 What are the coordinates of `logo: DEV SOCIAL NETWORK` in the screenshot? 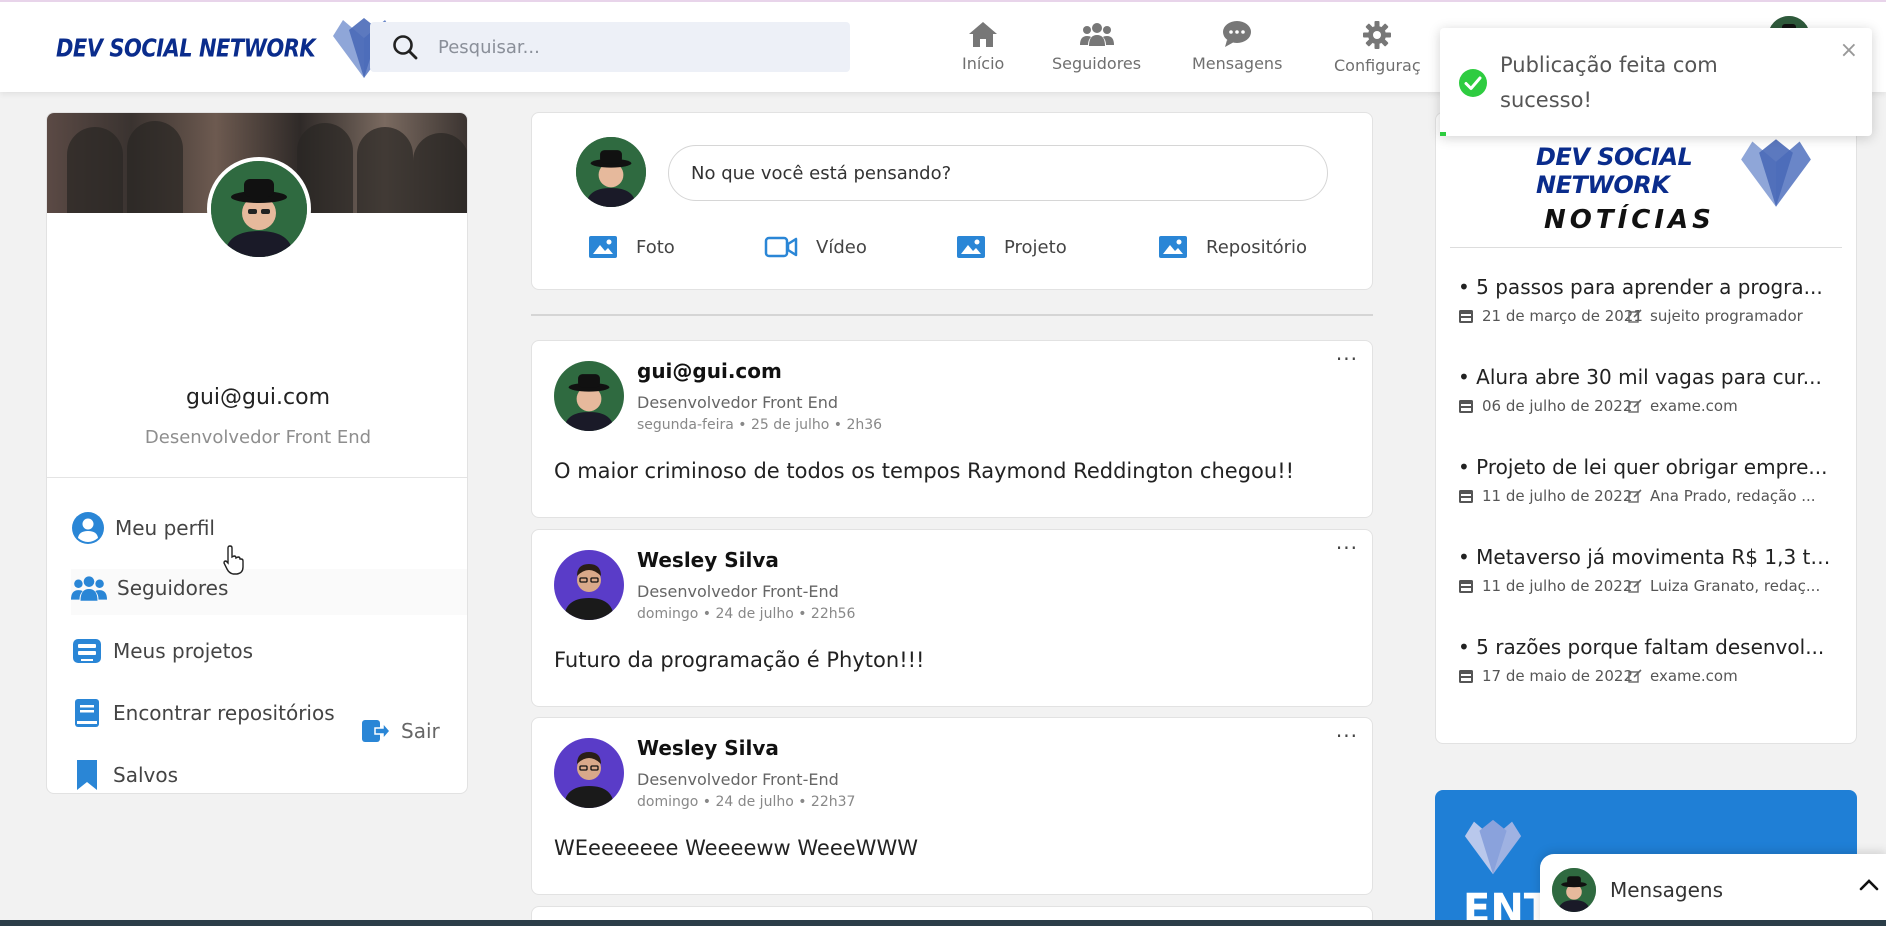 It's located at (227, 48).